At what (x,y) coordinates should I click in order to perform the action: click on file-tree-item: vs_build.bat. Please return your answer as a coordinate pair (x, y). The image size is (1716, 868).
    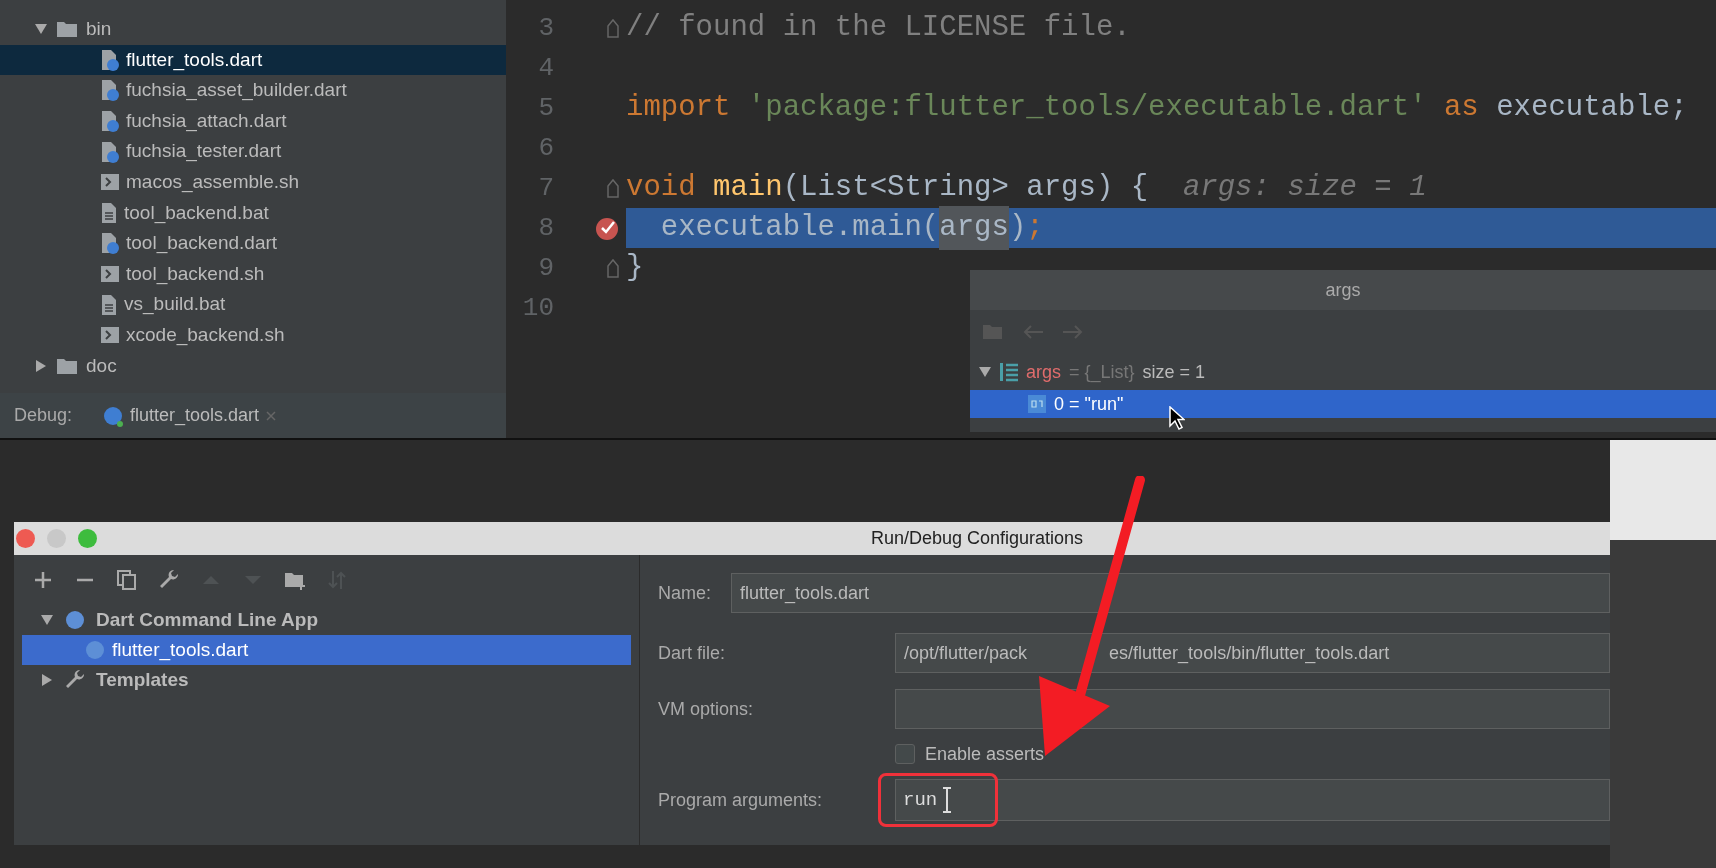
    Looking at the image, I should click on (253, 304).